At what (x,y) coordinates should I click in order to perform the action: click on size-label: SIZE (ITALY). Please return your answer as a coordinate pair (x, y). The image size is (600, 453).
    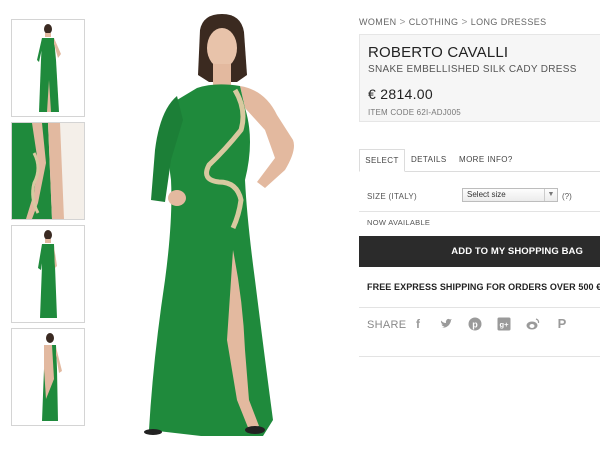
    Looking at the image, I should click on (392, 196).